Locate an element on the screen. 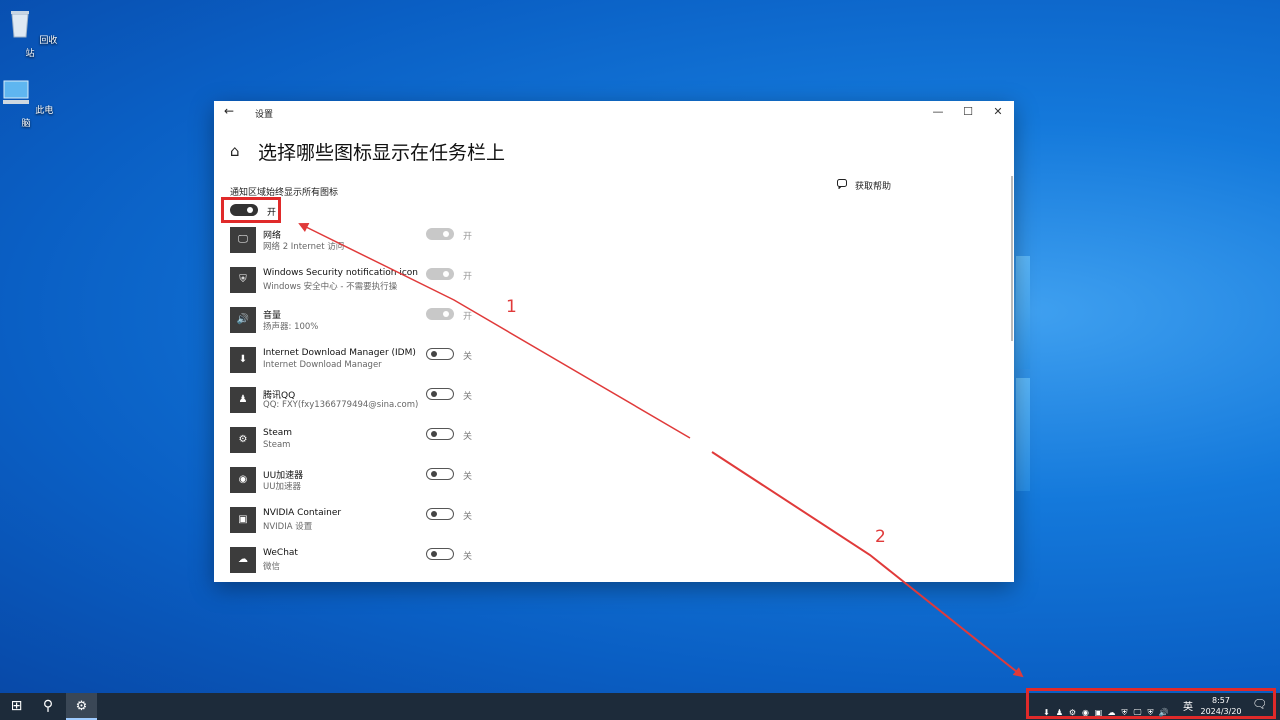  item-subtitle: QQ: FXY(fxy1366779494@sina.com) is located at coordinates (341, 405).